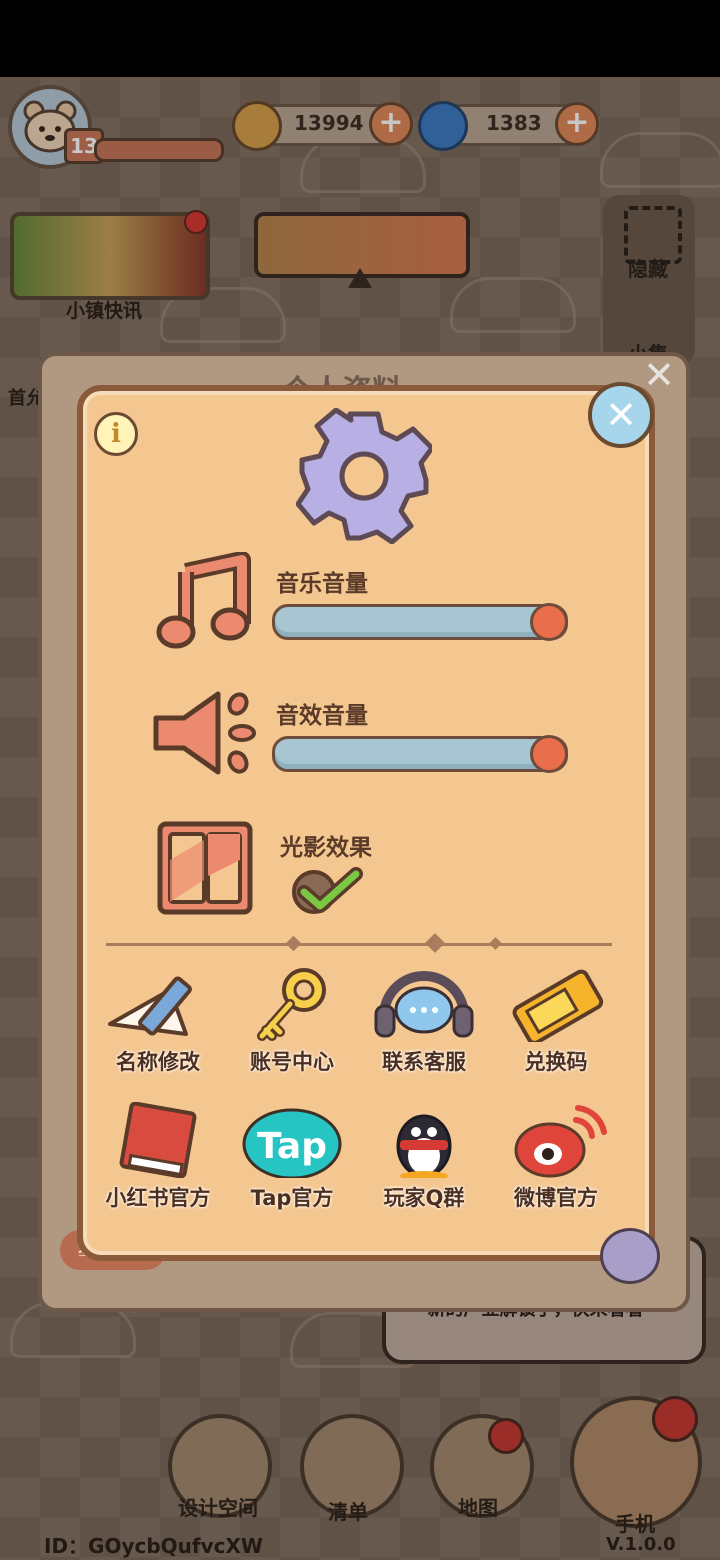 The width and height of the screenshot is (720, 1560). What do you see at coordinates (204, 733) in the screenshot?
I see `speaker-icon` at bounding box center [204, 733].